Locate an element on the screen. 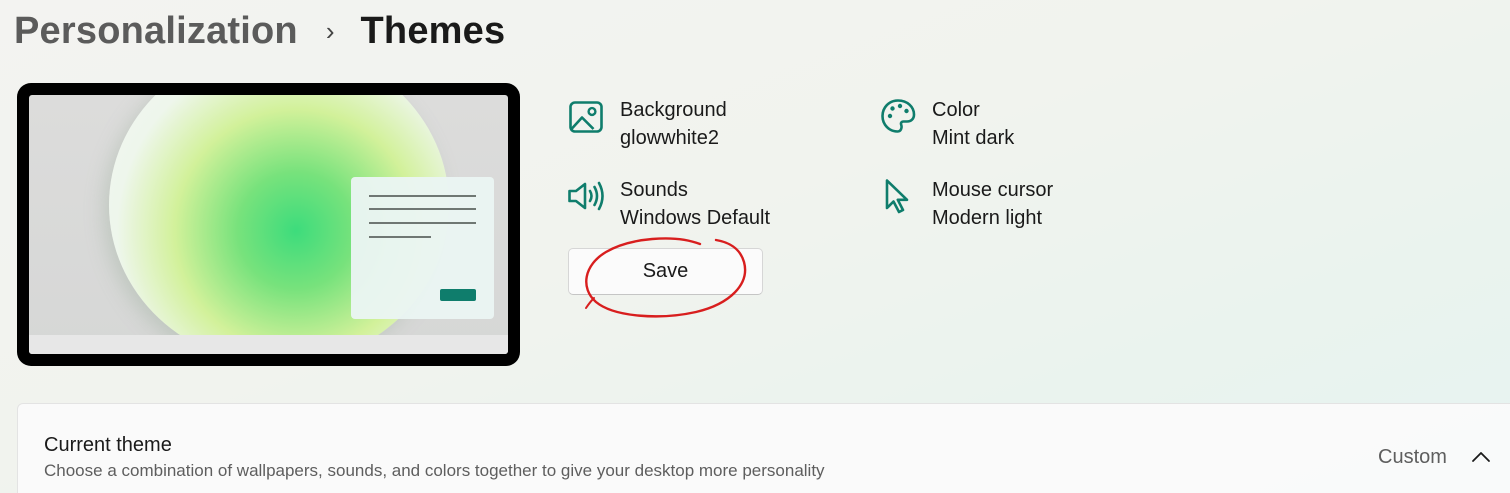 This screenshot has height=493, width=1510. sounds-value: Windows Default is located at coordinates (695, 218).